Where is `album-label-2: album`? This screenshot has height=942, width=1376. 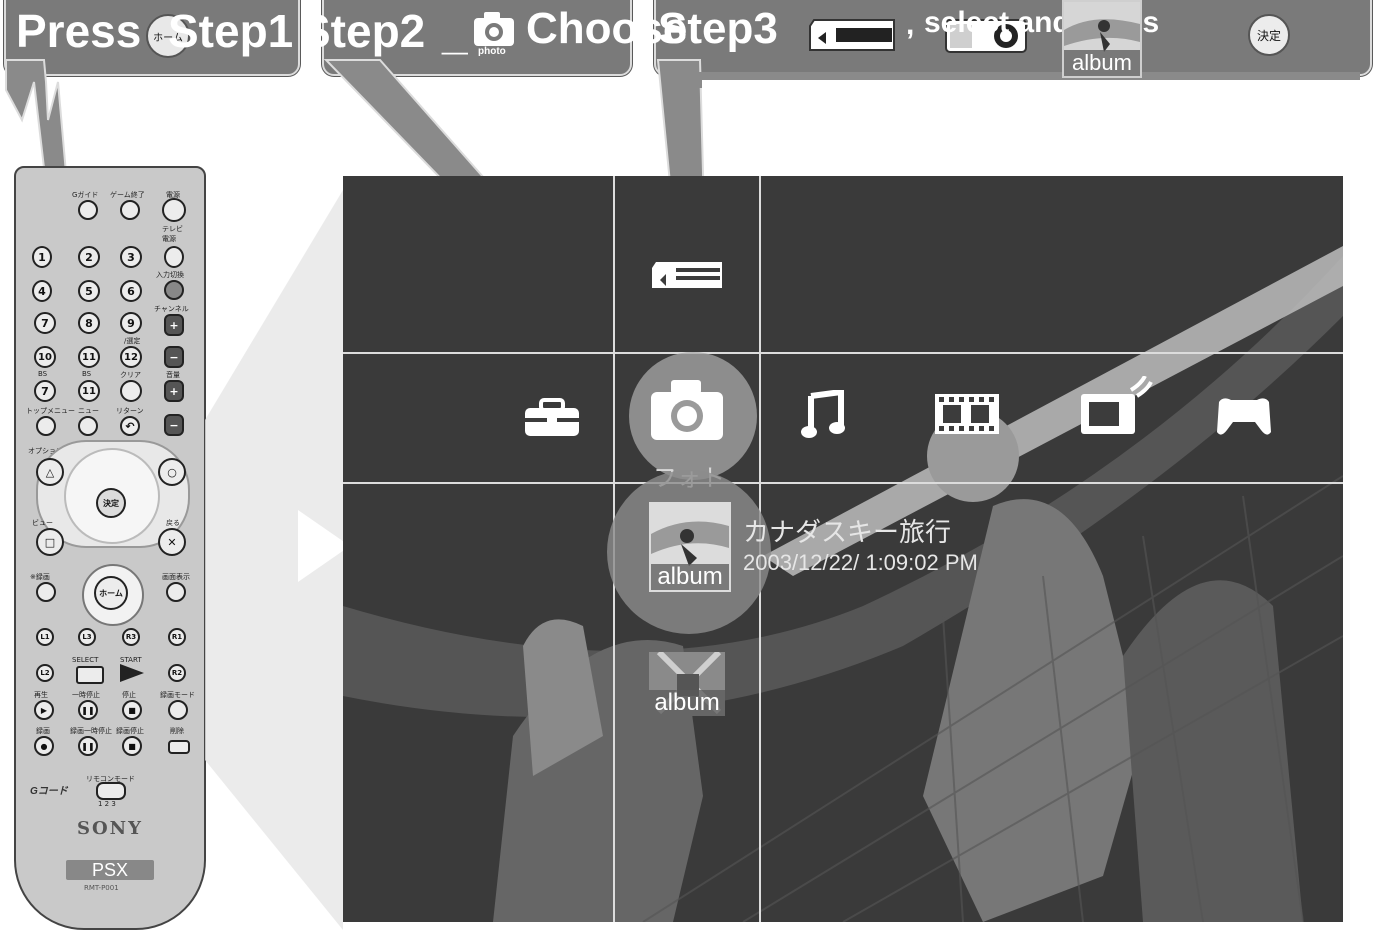
album-label-2: album is located at coordinates (687, 703).